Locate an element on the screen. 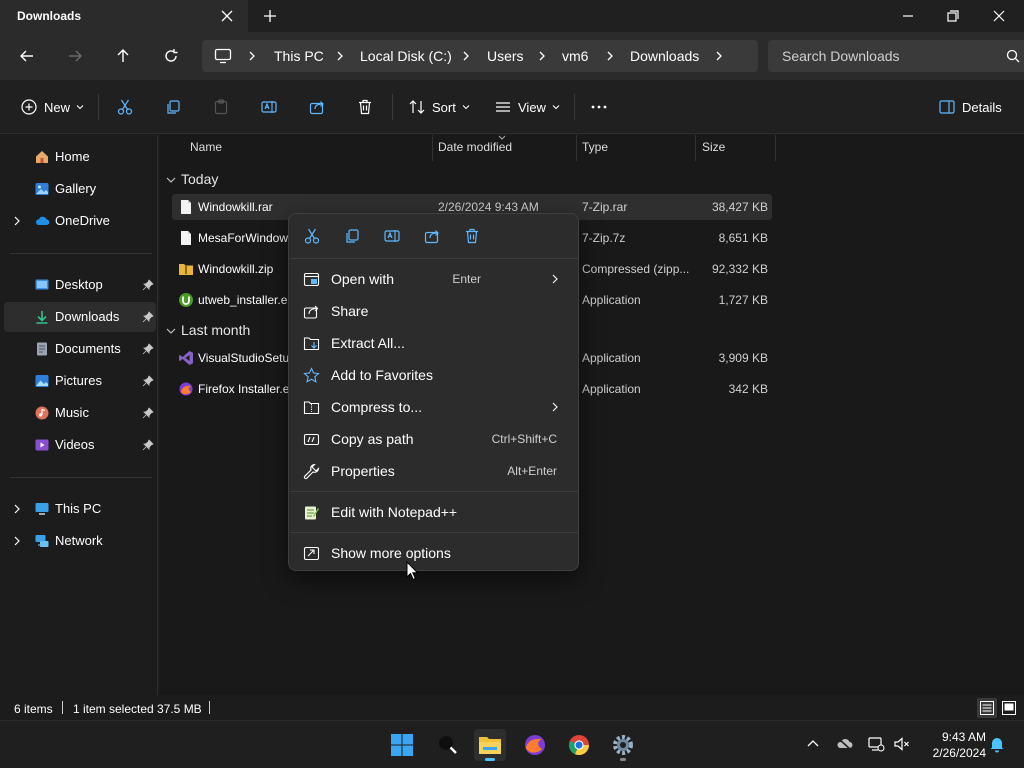  sidebar-item-documents: Documents is located at coordinates (80, 349).